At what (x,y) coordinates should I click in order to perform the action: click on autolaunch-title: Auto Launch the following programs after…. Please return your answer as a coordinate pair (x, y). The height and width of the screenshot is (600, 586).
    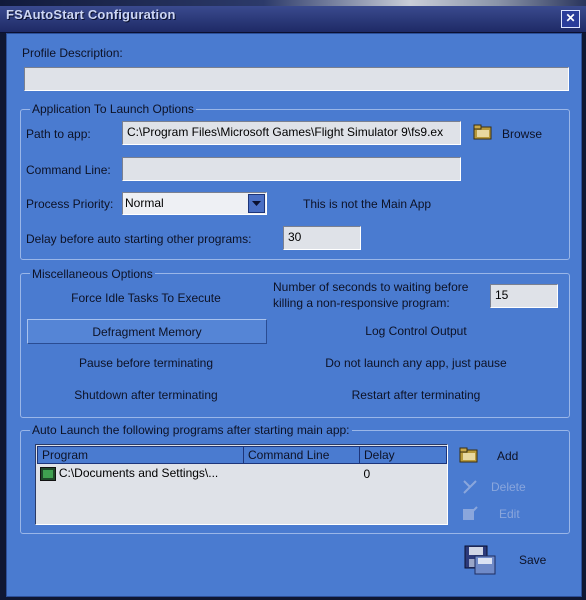
    Looking at the image, I should click on (191, 430).